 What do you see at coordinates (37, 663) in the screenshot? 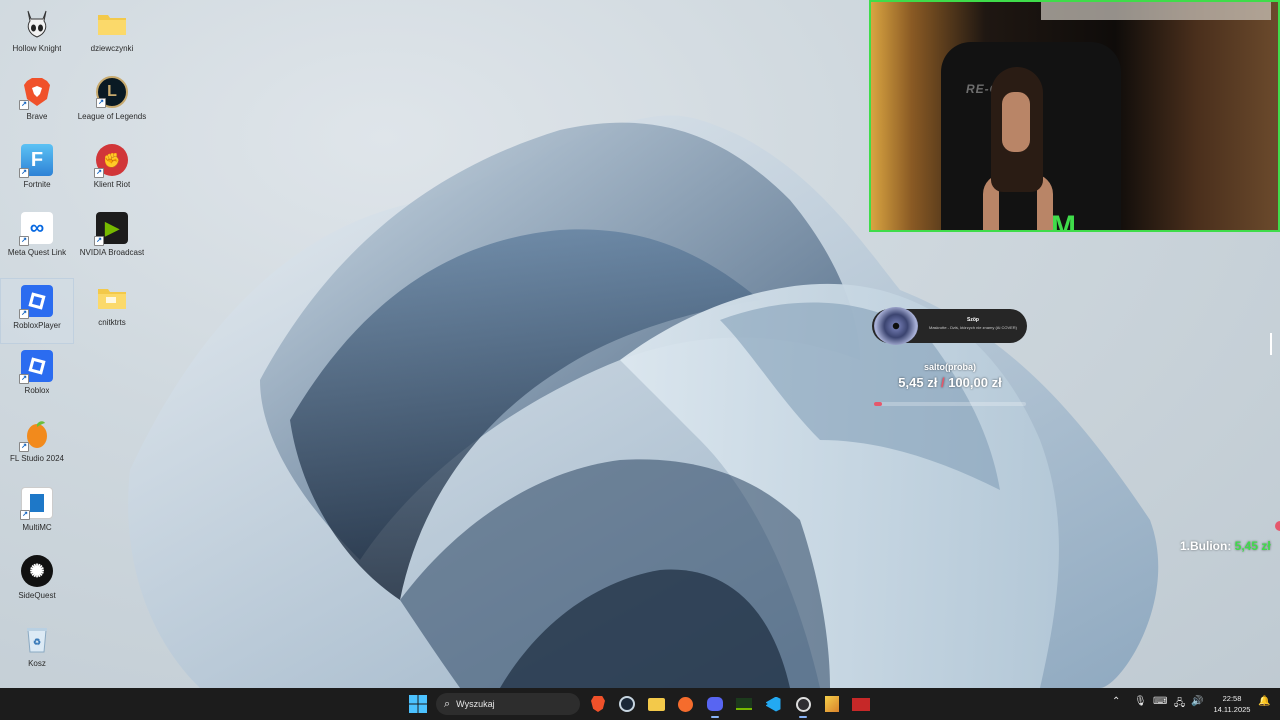
I see `desktop-icon-label: Kosz` at bounding box center [37, 663].